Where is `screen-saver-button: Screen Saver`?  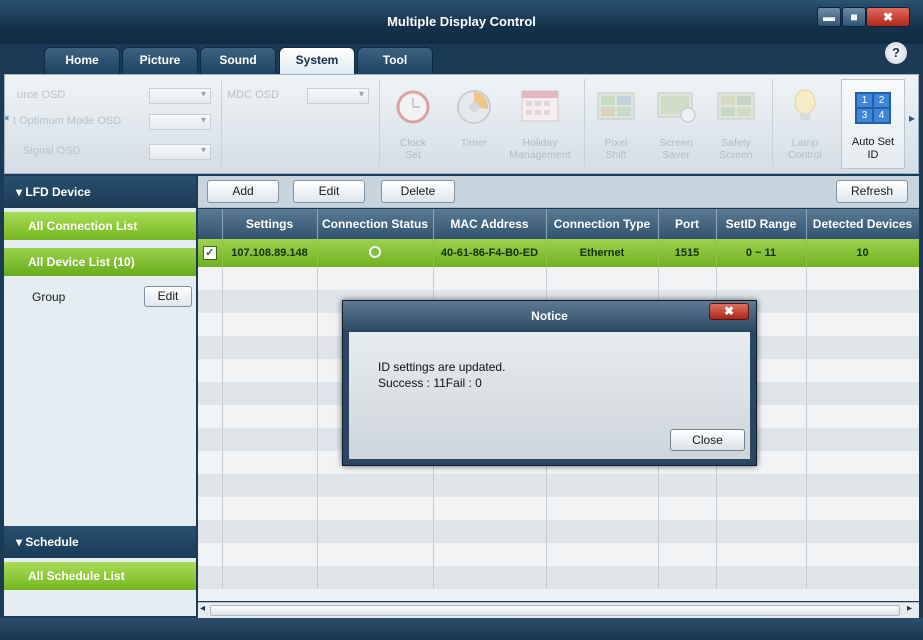
screen-saver-button: Screen Saver is located at coordinates (676, 149).